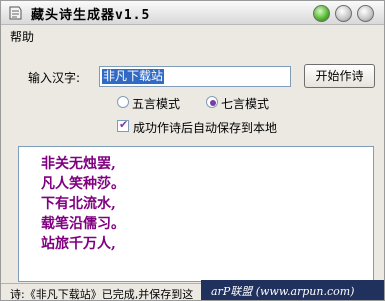 This screenshot has height=301, width=385. Describe the element at coordinates (78, 244) in the screenshot. I see `poem-line: 站旅千万人,` at that location.